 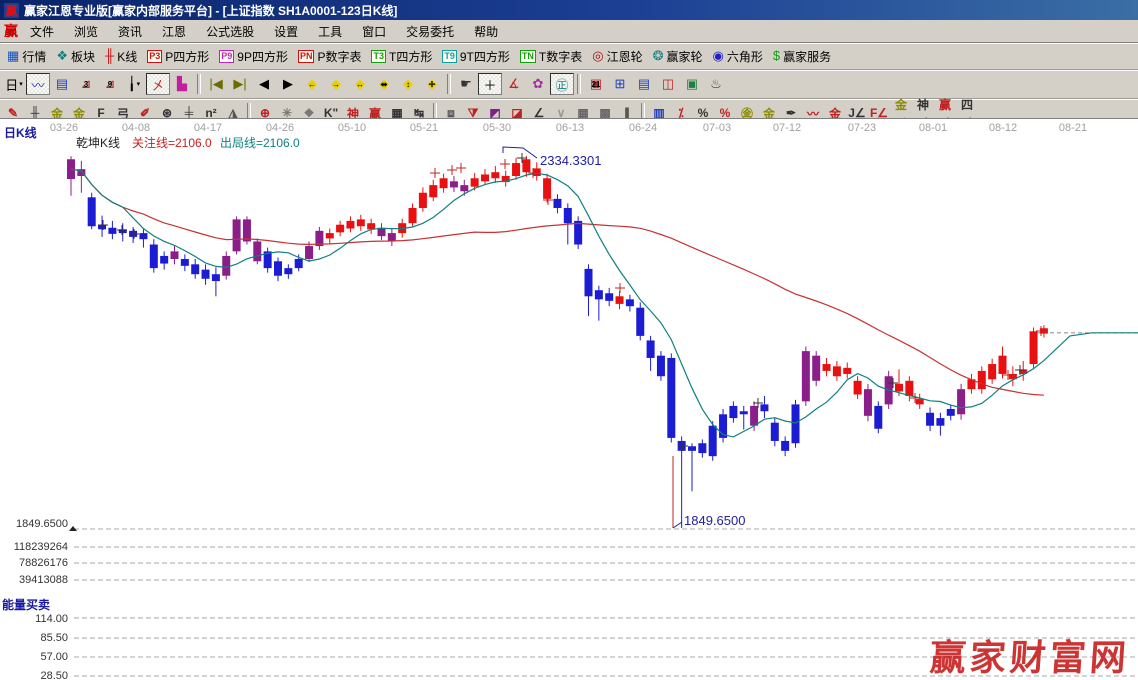 I want to click on angle-tool-icon: ∡, so click(x=514, y=84).